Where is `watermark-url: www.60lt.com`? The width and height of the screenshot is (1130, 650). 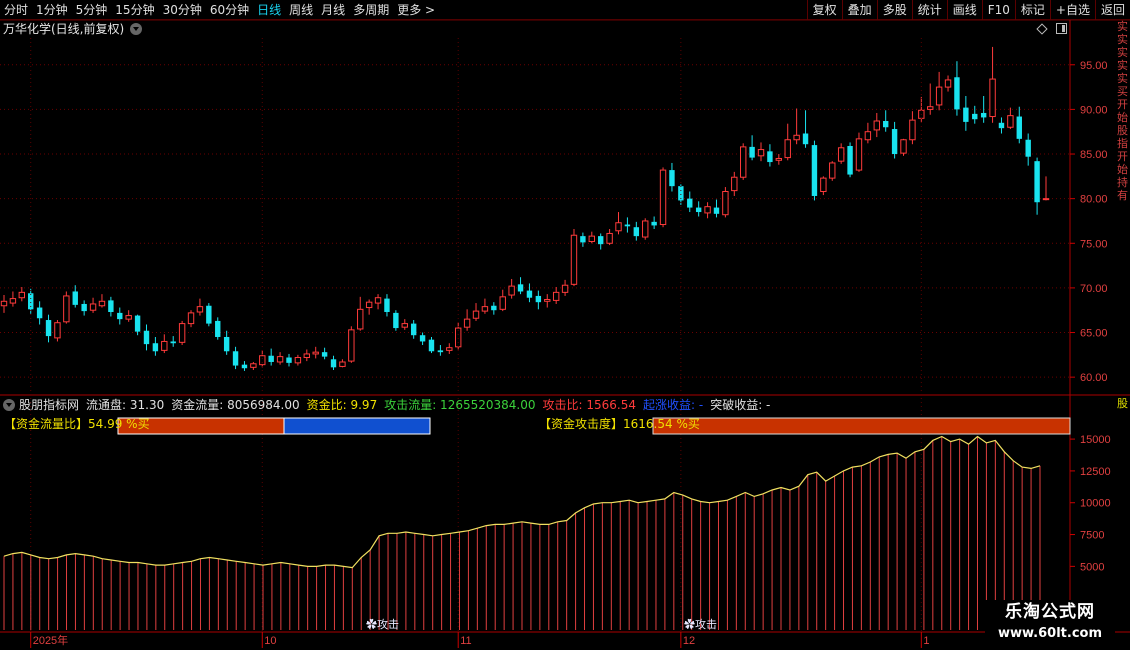
watermark-url: www.60lt.com is located at coordinates (1050, 633).